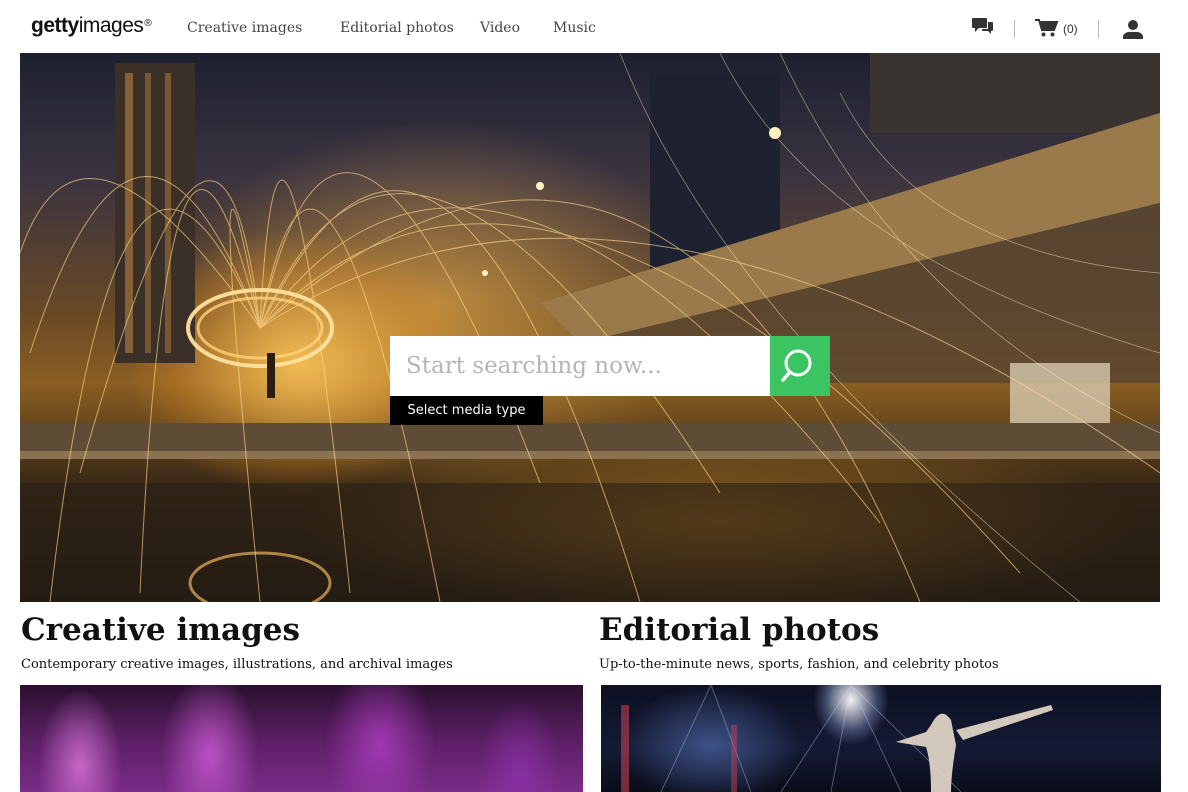 This screenshot has width=1188, height=792. Describe the element at coordinates (301, 738) in the screenshot. I see `creative-images-thumbnail` at that location.